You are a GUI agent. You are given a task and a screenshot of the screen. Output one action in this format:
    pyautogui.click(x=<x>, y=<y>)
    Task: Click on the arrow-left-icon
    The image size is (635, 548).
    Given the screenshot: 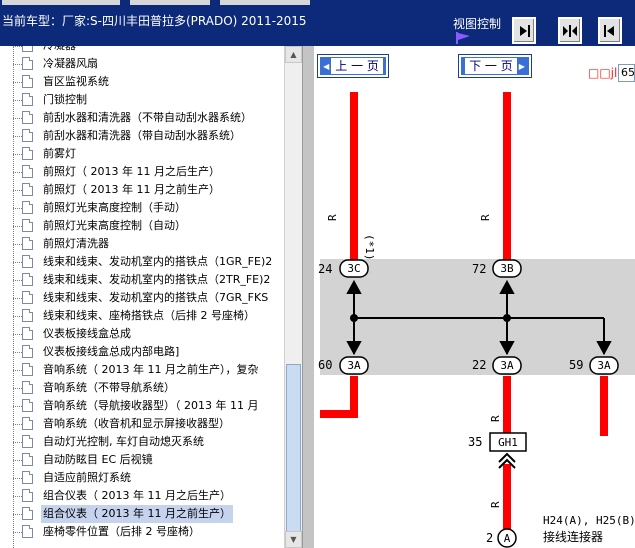 What is the action you would take?
    pyautogui.click(x=609, y=30)
    